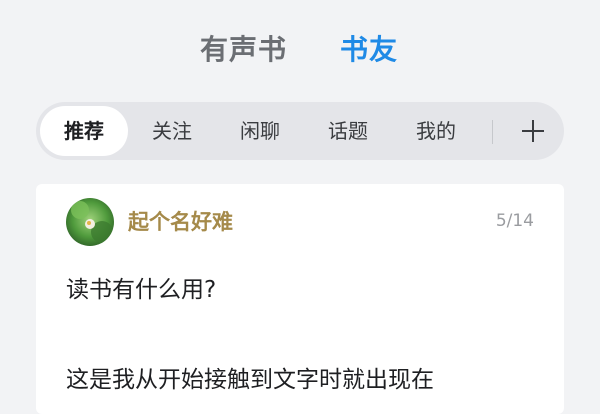 This screenshot has height=414, width=600. I want to click on sub-tab-bar: 推荐 关注 闲聊 话题 我的, so click(300, 131).